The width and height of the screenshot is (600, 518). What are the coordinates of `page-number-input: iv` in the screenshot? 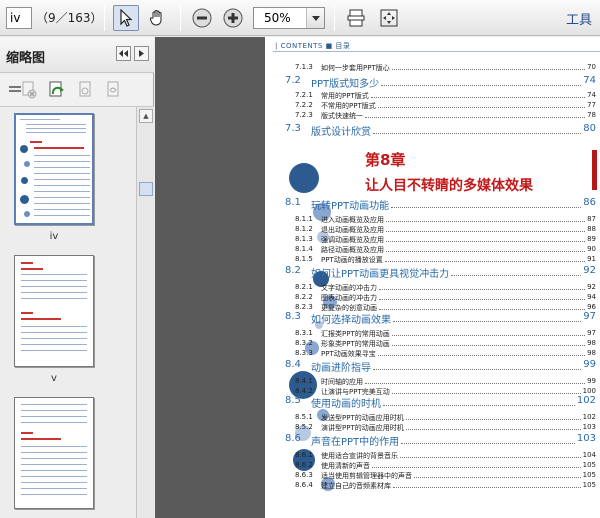 It's located at (19, 18).